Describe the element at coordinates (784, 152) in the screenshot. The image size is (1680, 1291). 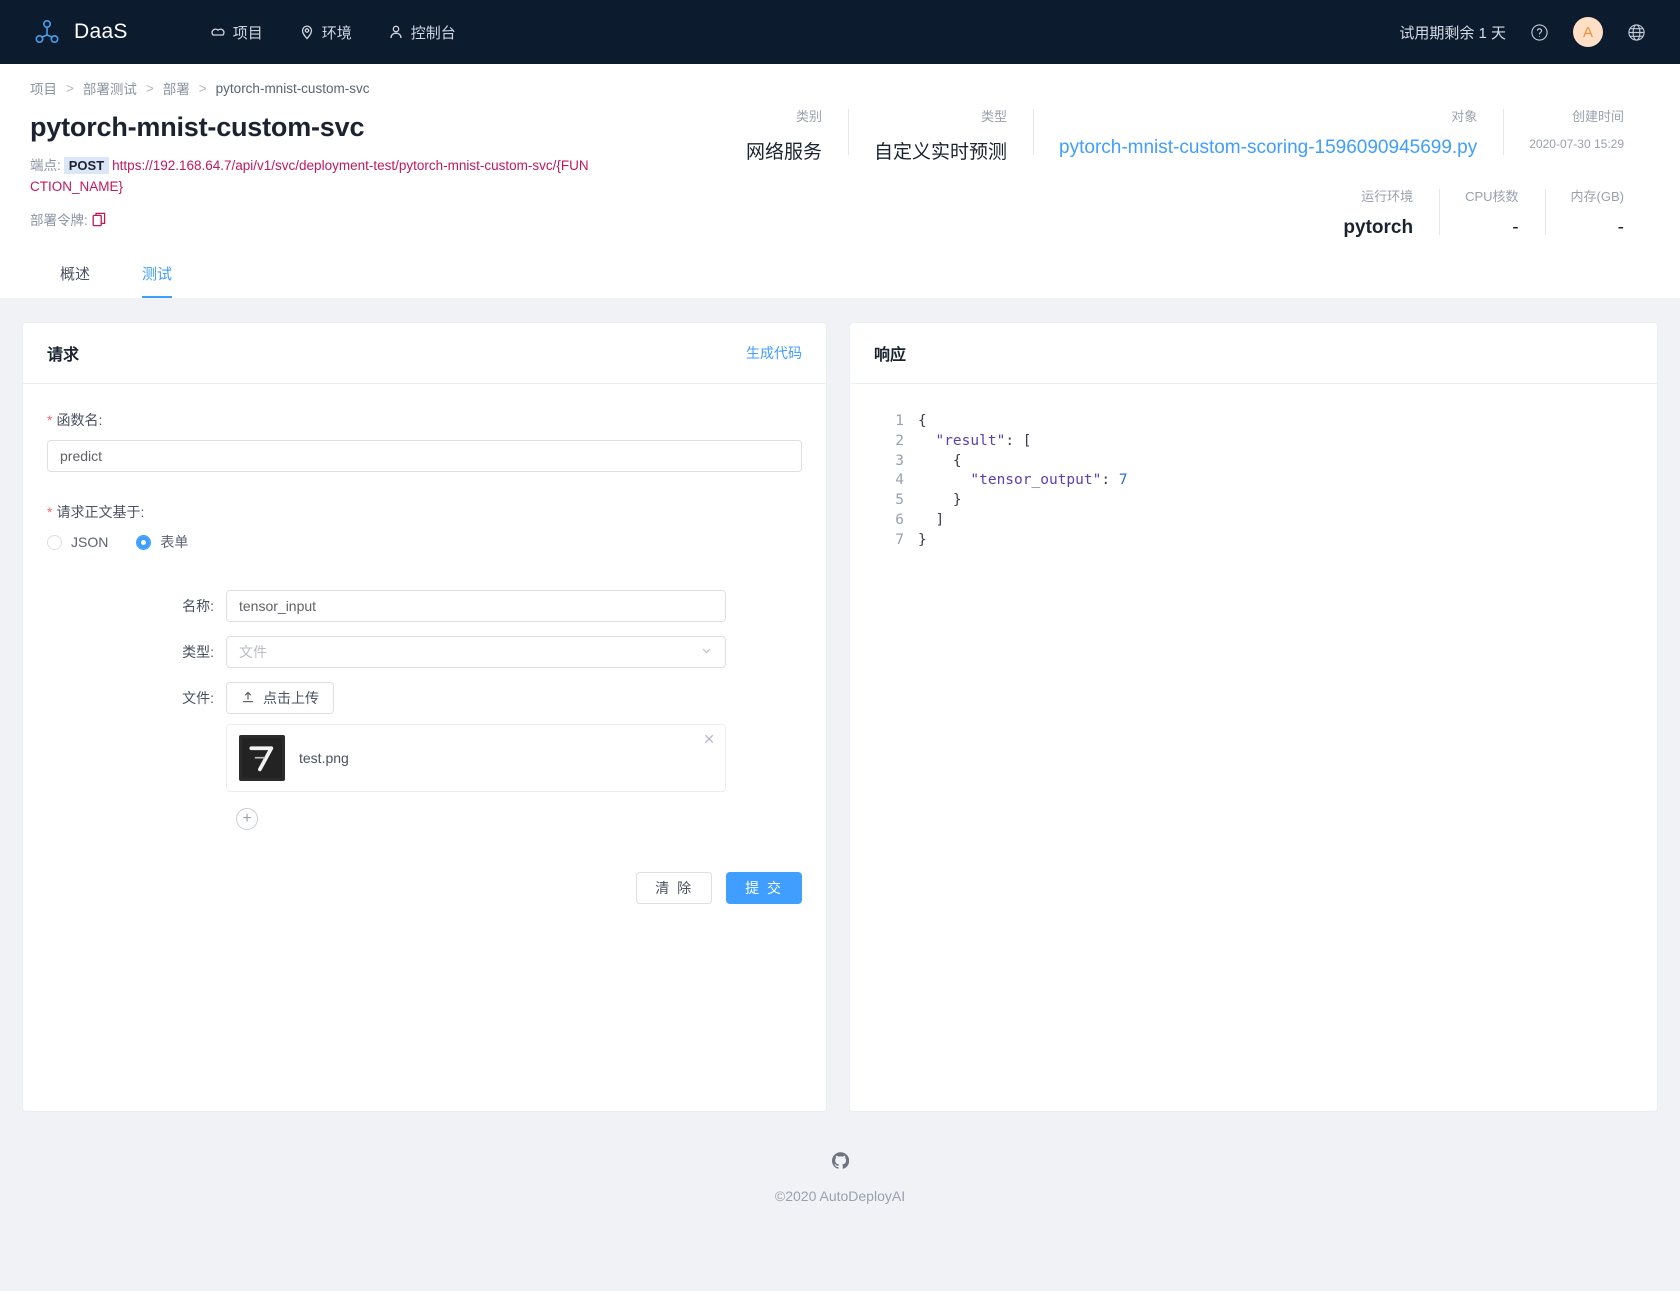
I see `meta-category-value: 网络服务` at that location.